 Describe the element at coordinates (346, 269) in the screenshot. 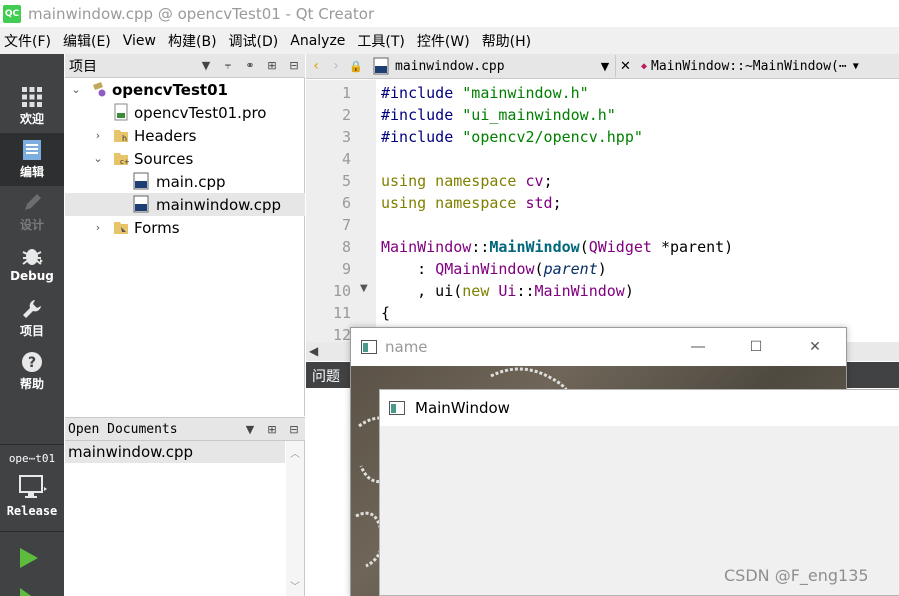

I see `line-number: 9` at that location.